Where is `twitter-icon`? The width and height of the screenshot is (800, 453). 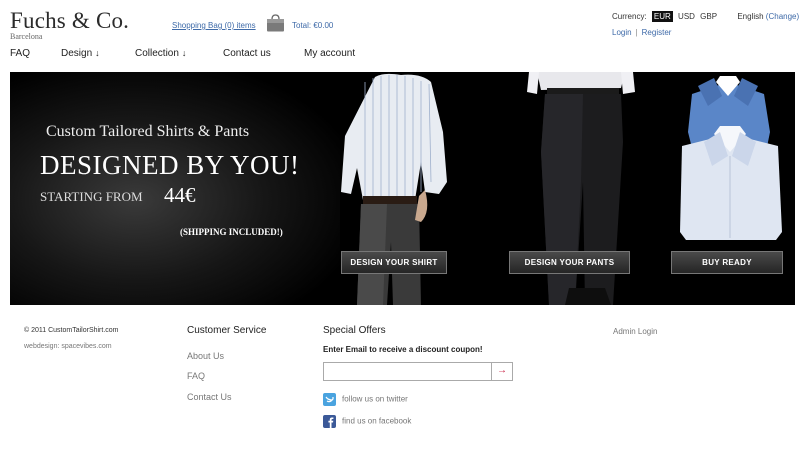
twitter-icon is located at coordinates (329, 399).